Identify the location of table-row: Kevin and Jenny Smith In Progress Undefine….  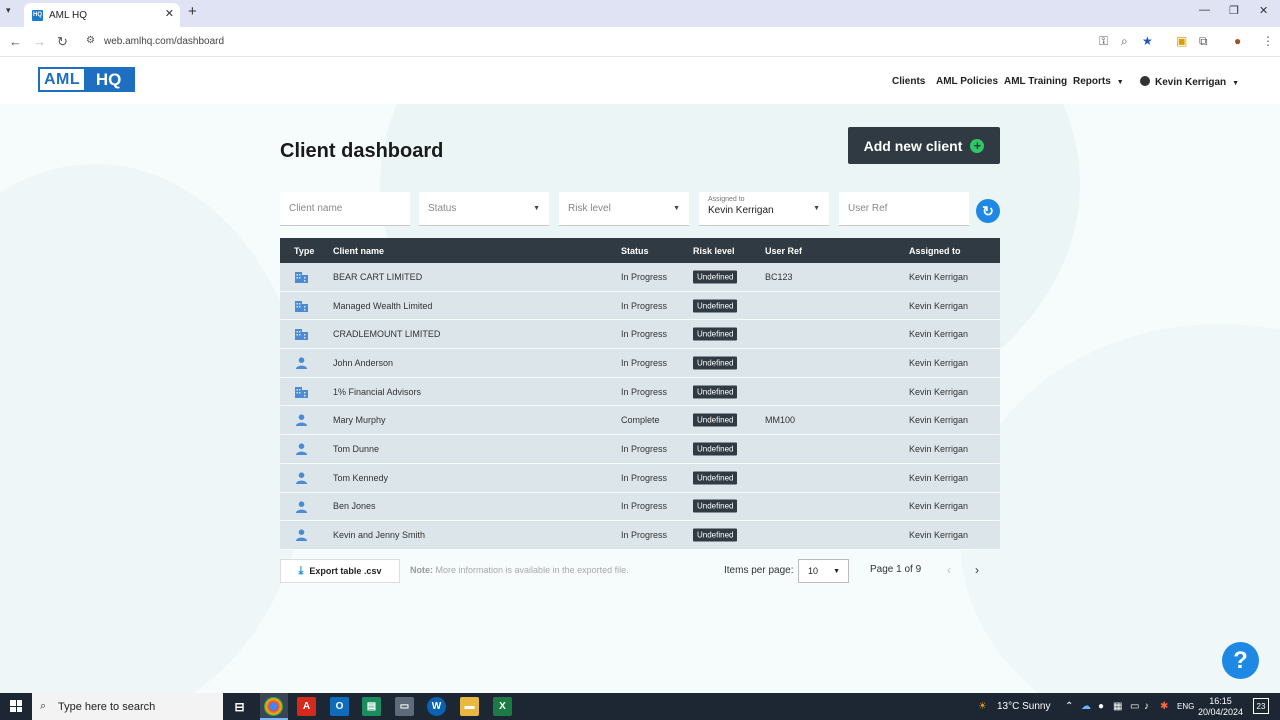
(640, 535).